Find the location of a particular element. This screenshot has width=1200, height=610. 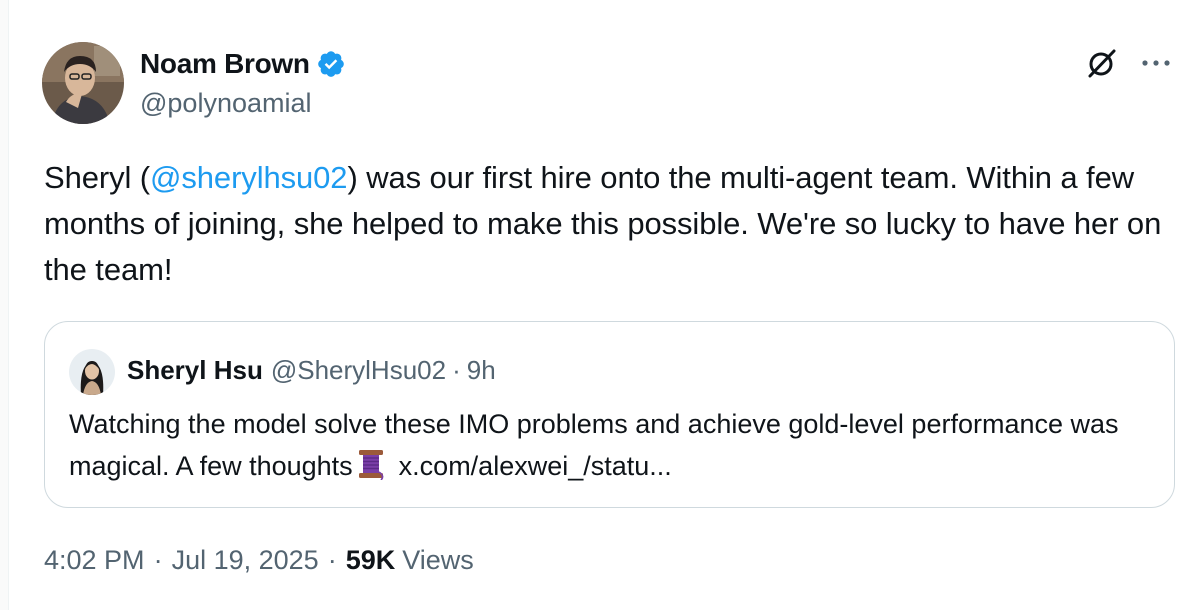

post-text-before: Sheryl ( is located at coordinates (97, 177).